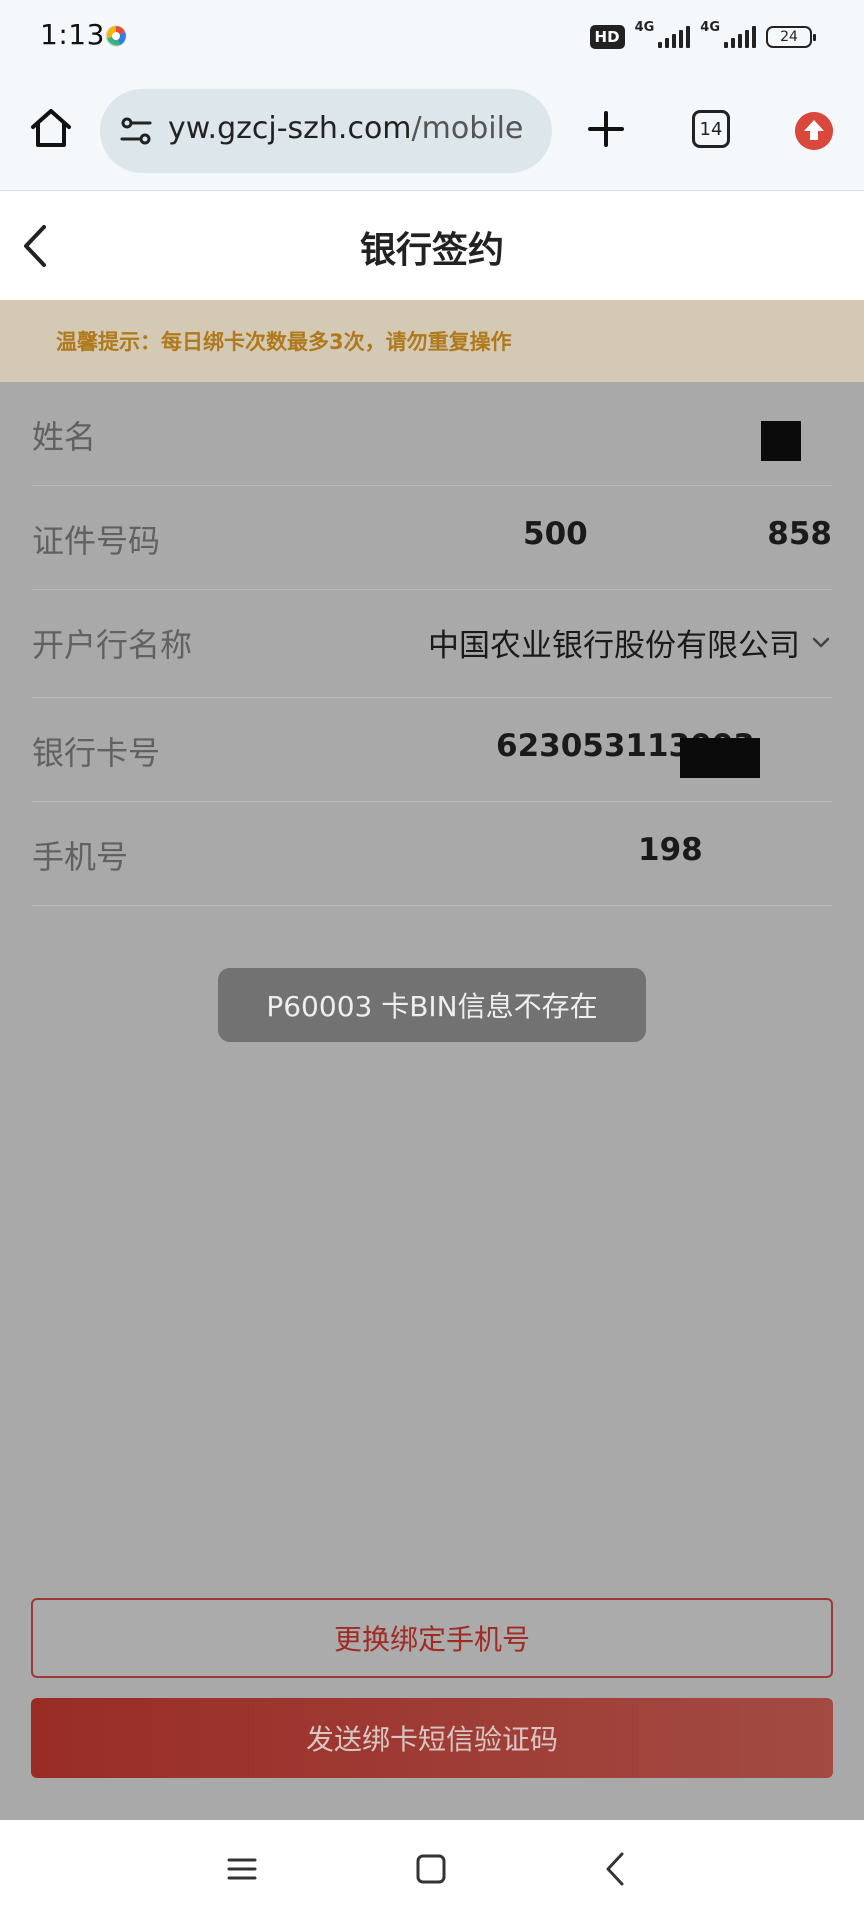 The height and width of the screenshot is (1920, 864). I want to click on change-phone-button: 更换绑定手机号, so click(432, 1638).